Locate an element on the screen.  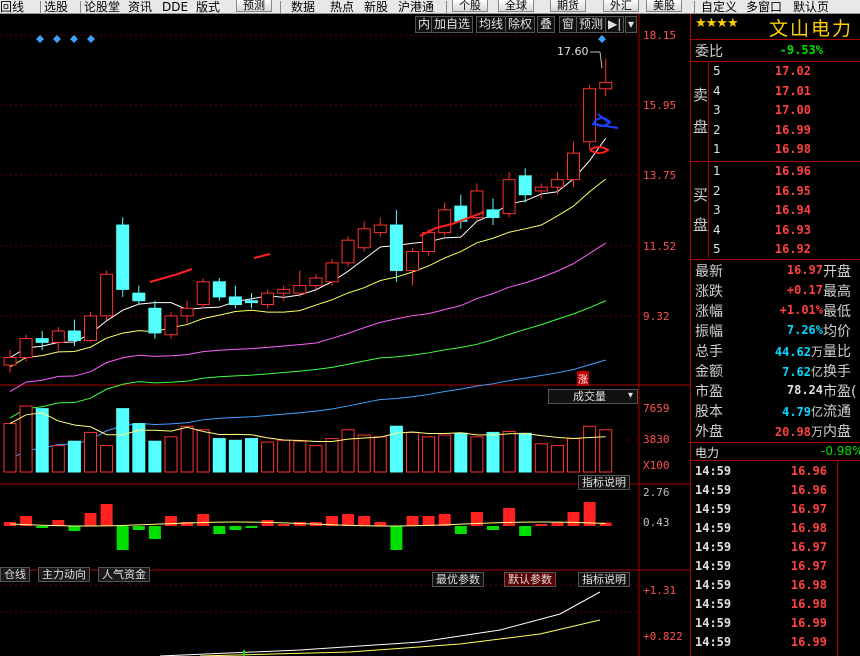
menu-item-12: 默认页 is located at coordinates (811, 6).